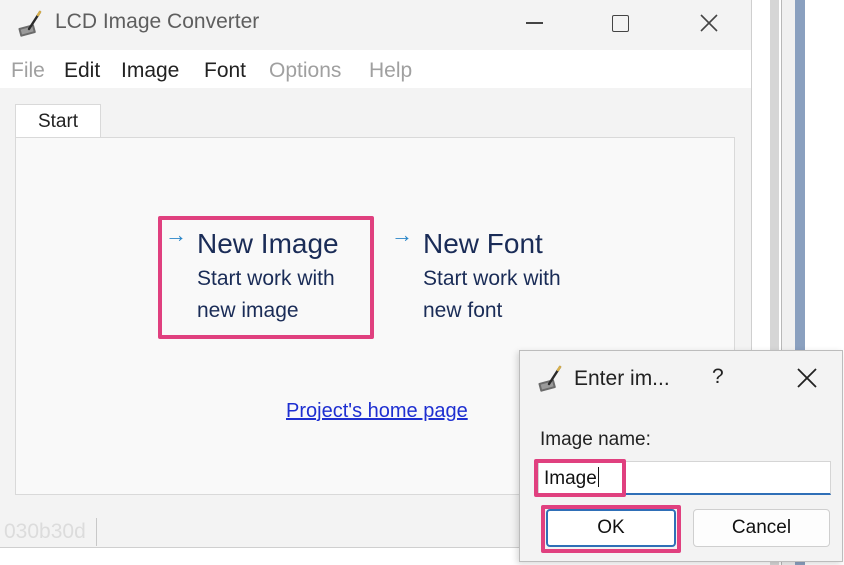 This screenshot has height=565, width=844. I want to click on cancel-button: Cancel, so click(761, 528).